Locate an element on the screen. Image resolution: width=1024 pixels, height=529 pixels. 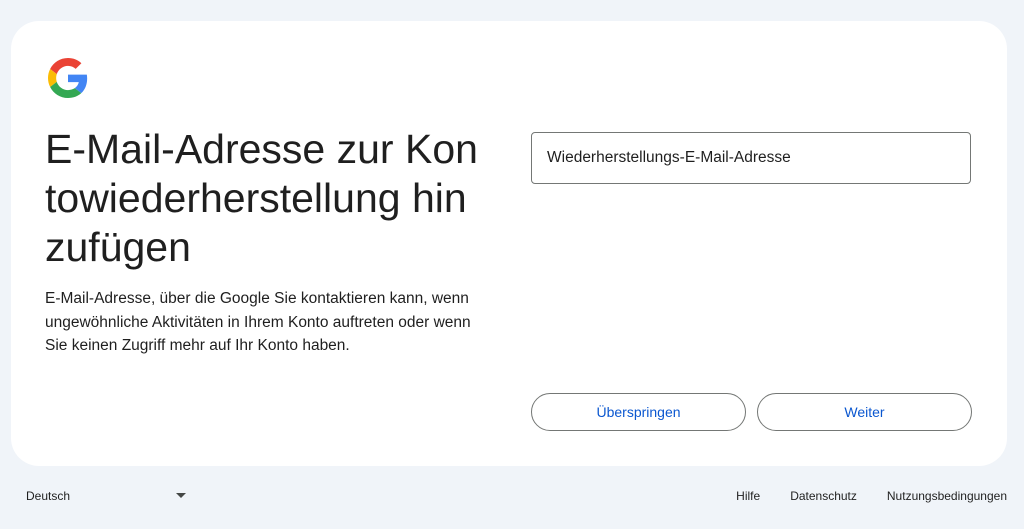
next-button: Weiter is located at coordinates (864, 412).